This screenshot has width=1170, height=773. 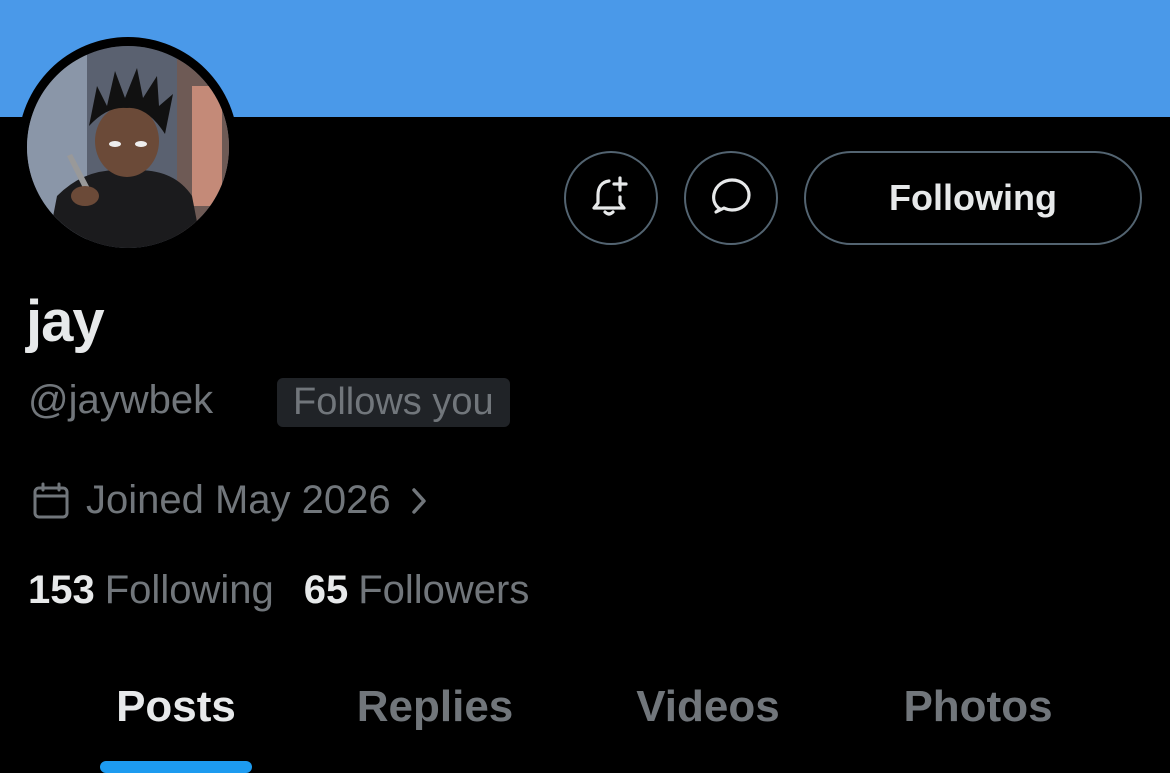 I want to click on follows-you-badge: Follows you, so click(x=393, y=402).